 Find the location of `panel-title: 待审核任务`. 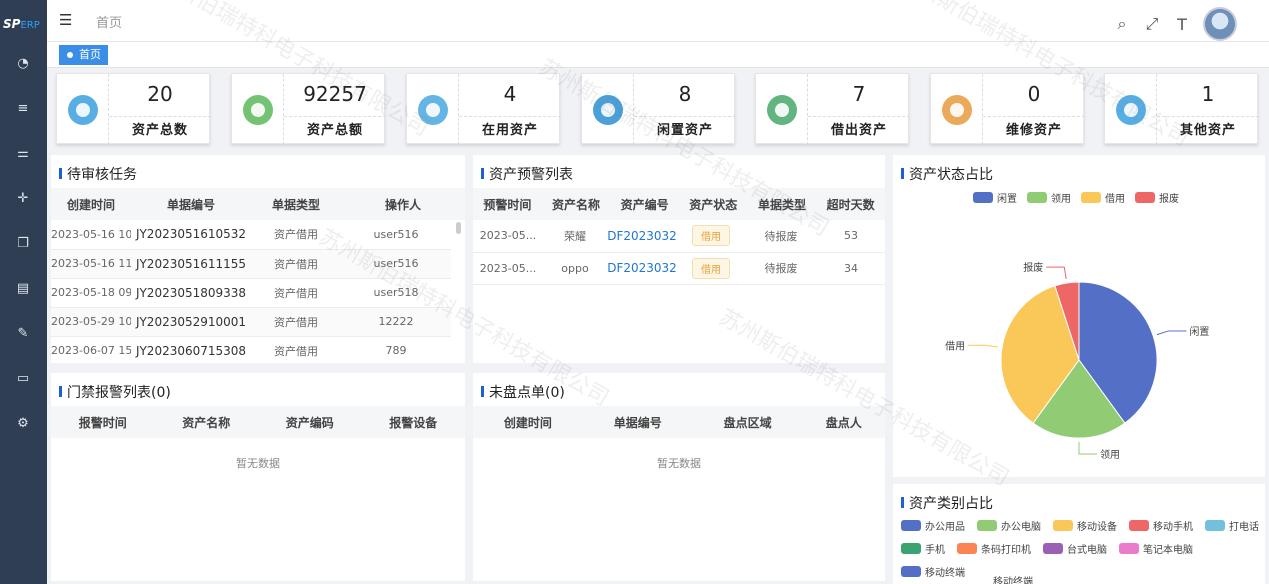

panel-title: 待审核任务 is located at coordinates (98, 174).